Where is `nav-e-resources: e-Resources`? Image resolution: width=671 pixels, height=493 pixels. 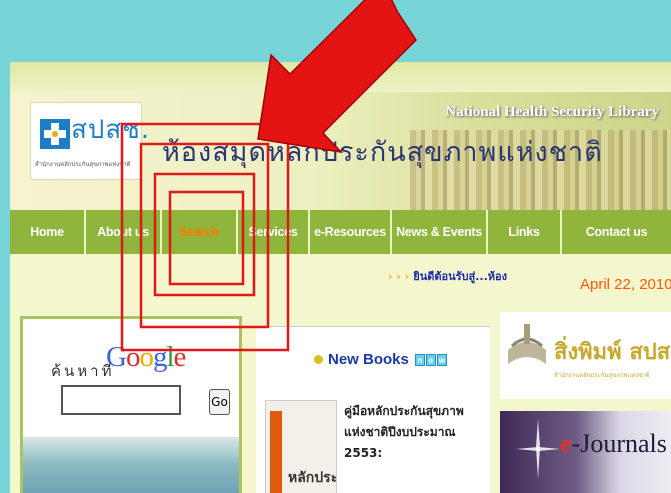 nav-e-resources: e-Resources is located at coordinates (351, 232).